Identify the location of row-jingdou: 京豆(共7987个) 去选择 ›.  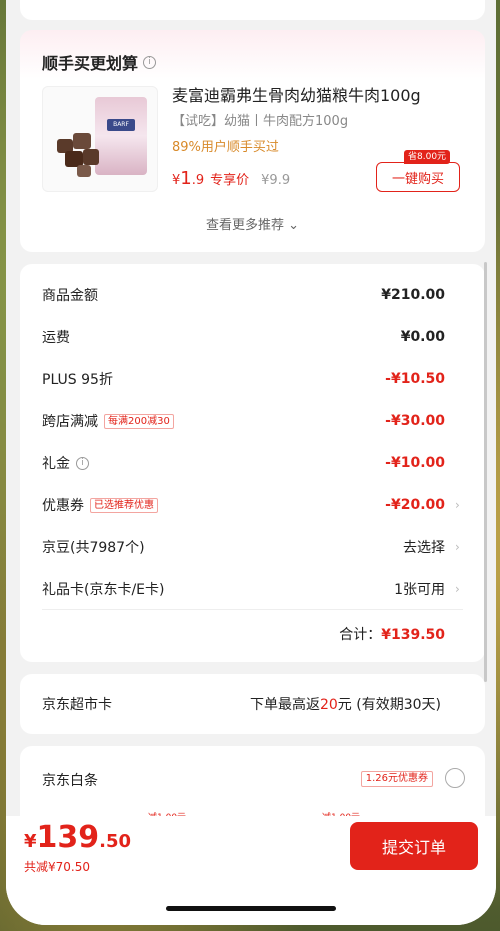
(252, 547).